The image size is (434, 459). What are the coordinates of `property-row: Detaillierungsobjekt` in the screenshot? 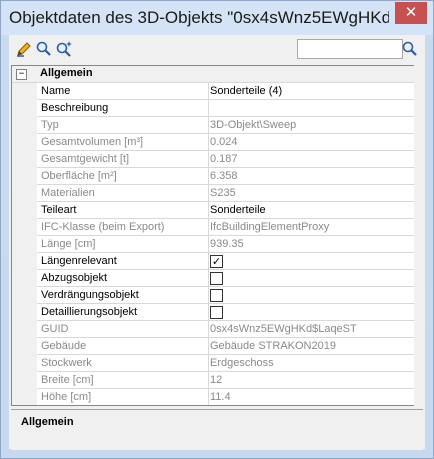 It's located at (213, 312).